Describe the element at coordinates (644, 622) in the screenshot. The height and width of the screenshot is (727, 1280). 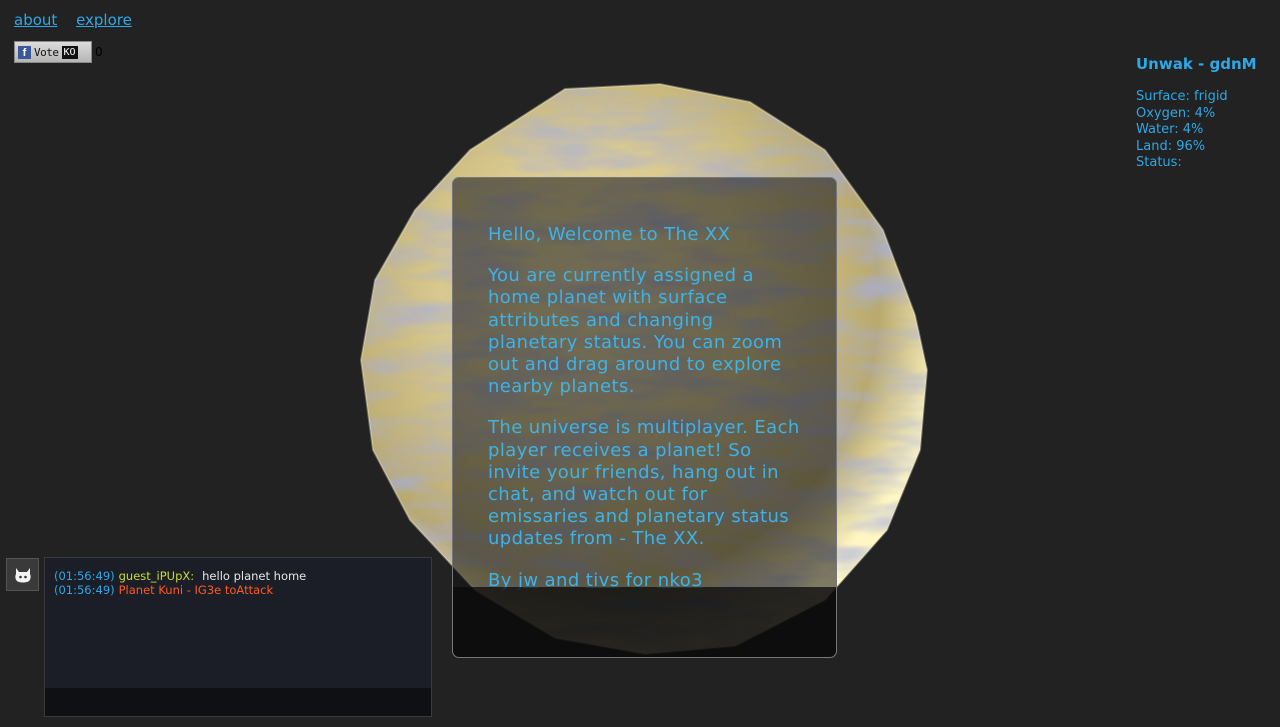
I see `modal-footer` at that location.